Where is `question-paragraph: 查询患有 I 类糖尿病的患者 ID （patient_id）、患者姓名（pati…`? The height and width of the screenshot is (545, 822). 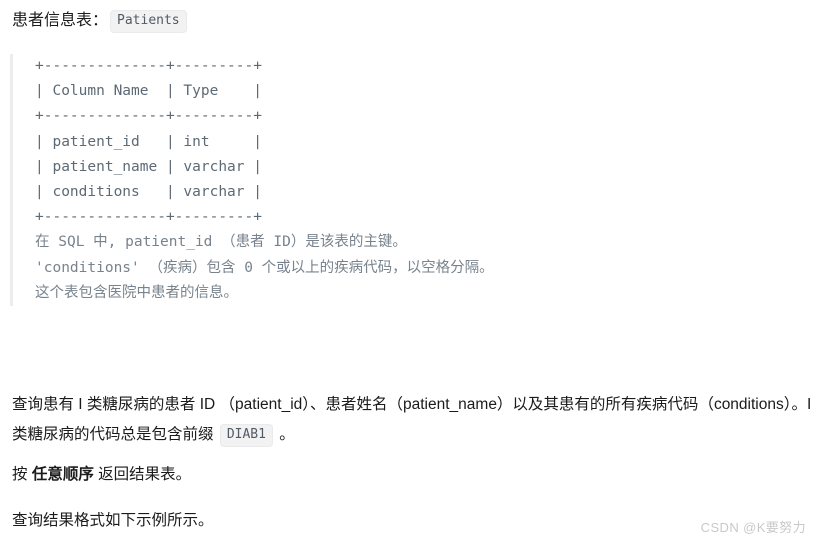 question-paragraph: 查询患有 I 类糖尿病的患者 ID （patient_id）、患者姓名（pati… is located at coordinates (412, 420).